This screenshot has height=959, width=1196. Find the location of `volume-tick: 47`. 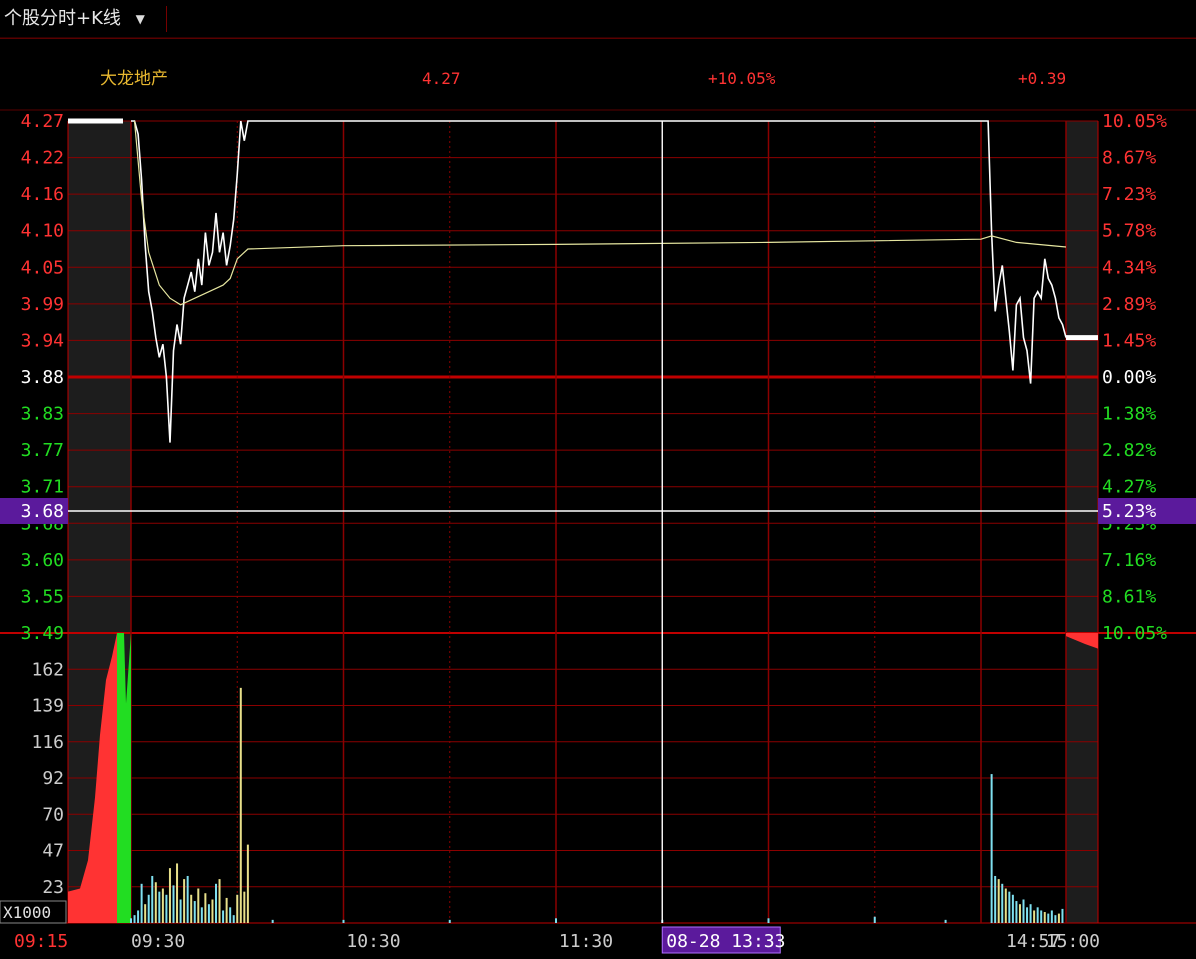

volume-tick: 47 is located at coordinates (53, 851).